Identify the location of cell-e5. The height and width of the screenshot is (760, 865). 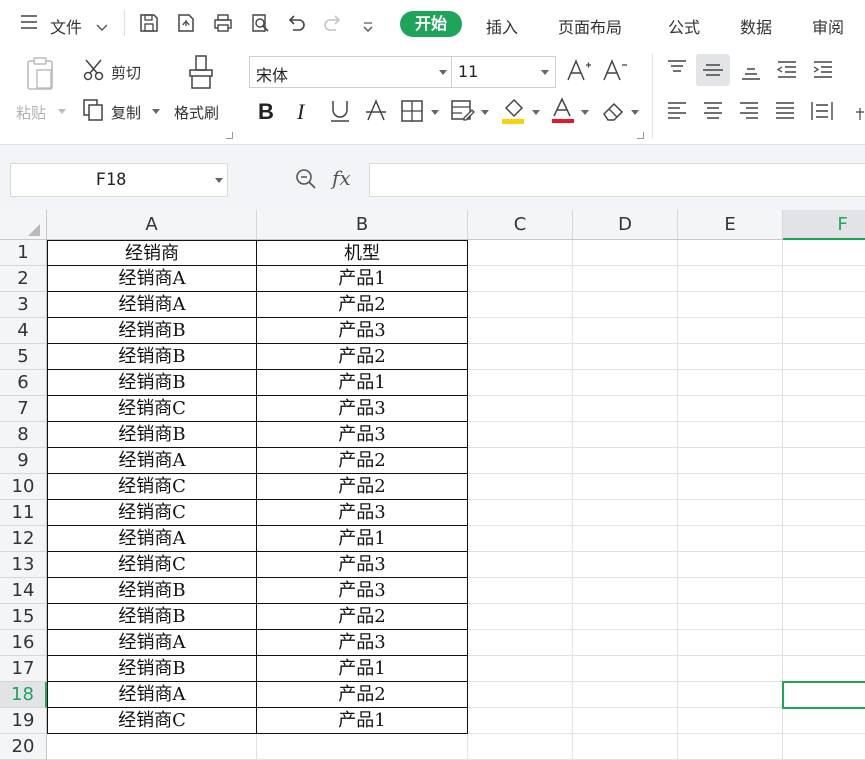
(730, 357).